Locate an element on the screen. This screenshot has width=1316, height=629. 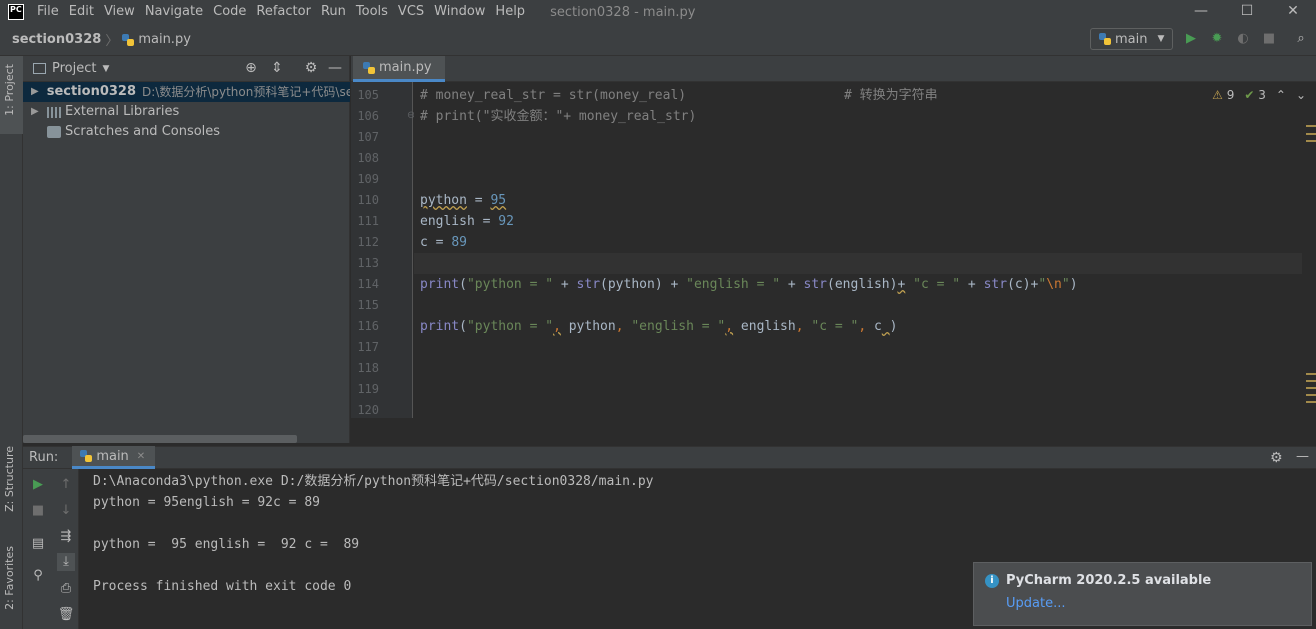
pin-icon: ⚲ is located at coordinates (38, 576).